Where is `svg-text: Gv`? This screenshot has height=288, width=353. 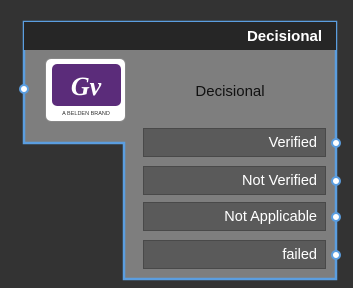
svg-text: Gv is located at coordinates (86, 86).